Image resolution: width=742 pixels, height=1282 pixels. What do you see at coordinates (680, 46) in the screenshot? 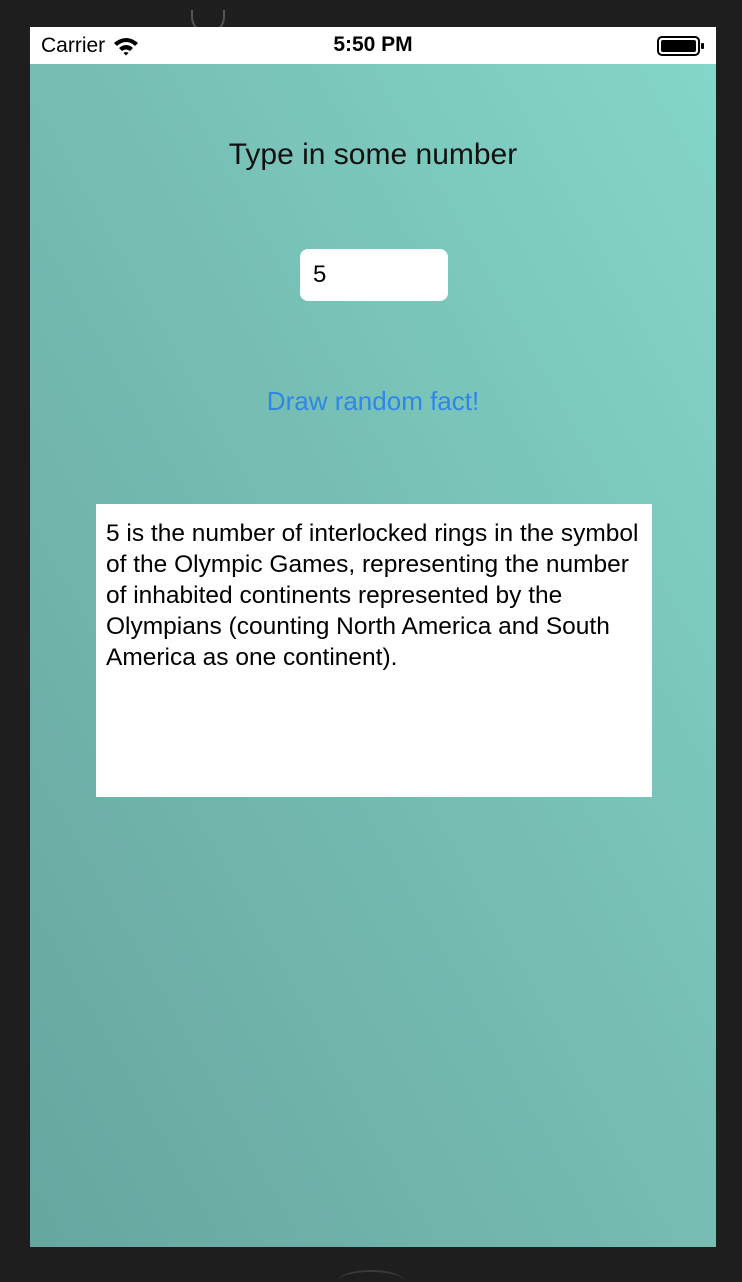
I see `battery-icon` at bounding box center [680, 46].